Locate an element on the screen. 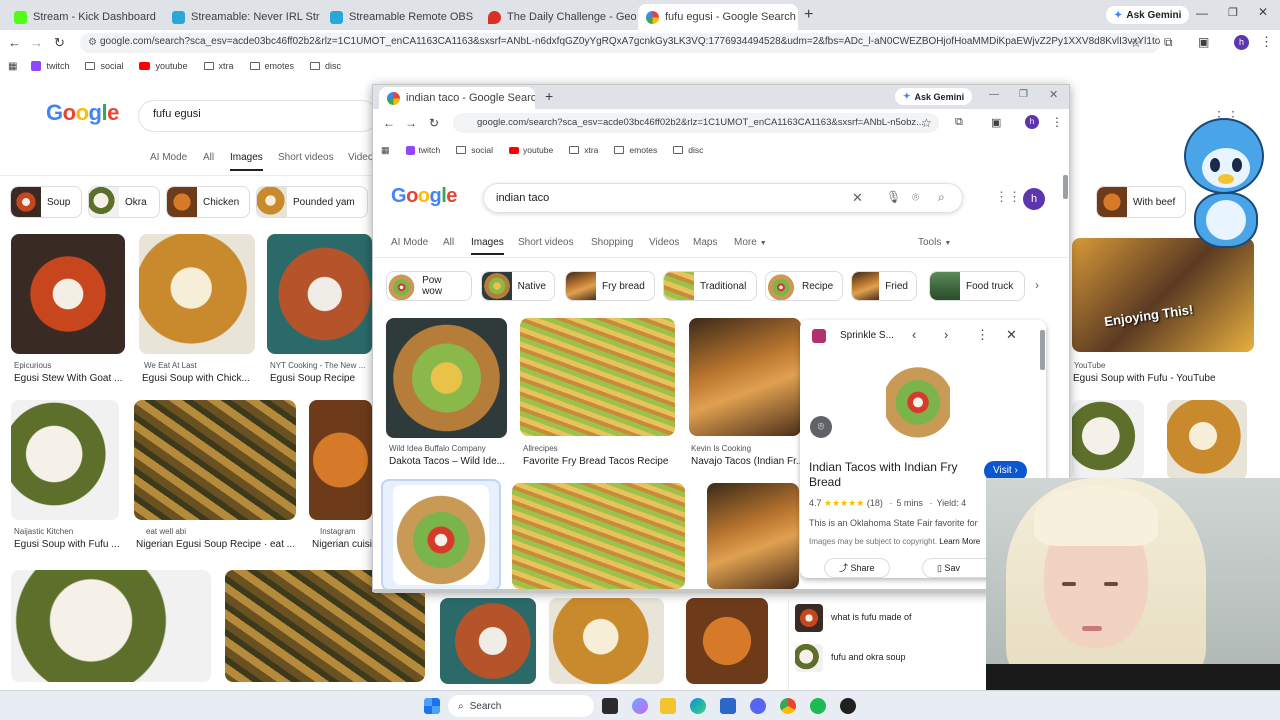 Image resolution: width=1280 pixels, height=720 pixels. panel-preview-image is located at coordinates (918, 398).